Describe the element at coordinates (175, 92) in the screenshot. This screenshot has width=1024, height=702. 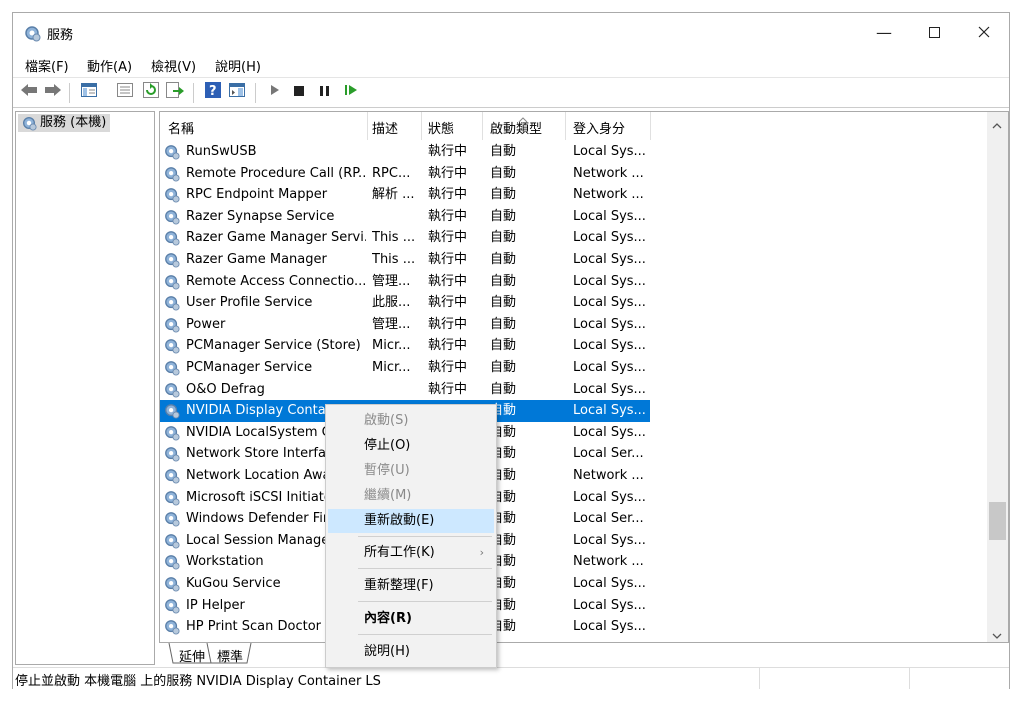
I see `export-list-button` at that location.